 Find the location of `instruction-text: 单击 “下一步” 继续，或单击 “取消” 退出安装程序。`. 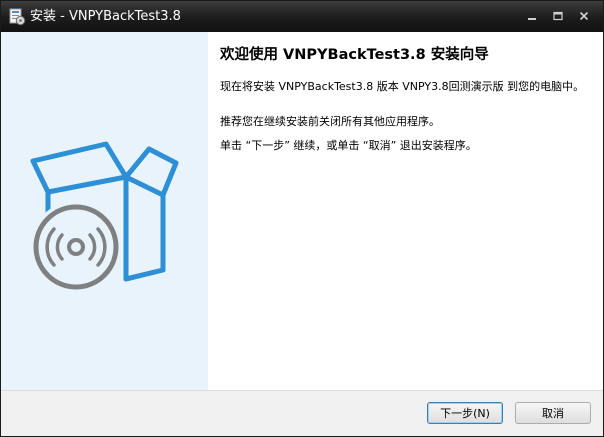

instruction-text: 单击 “下一步” 继续，或单击 “取消” 退出安装程序。 is located at coordinates (348, 145).